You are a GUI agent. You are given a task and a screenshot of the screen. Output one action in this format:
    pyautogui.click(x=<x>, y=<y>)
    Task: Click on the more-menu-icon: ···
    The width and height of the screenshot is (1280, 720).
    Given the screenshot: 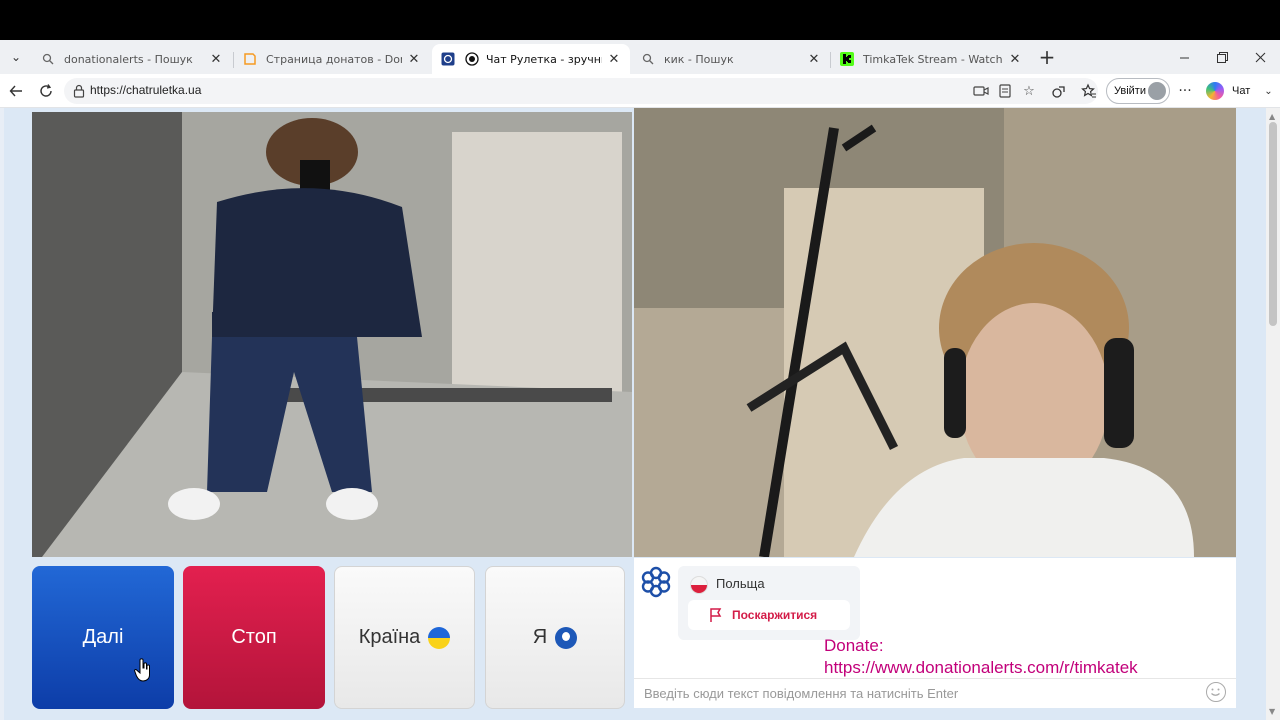 What is the action you would take?
    pyautogui.click(x=1185, y=91)
    